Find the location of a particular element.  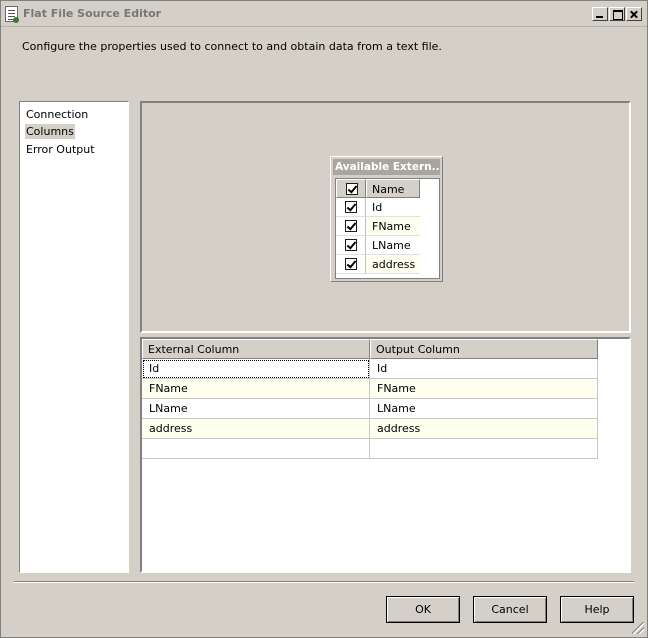

title-bar: Flat File Source Editor is located at coordinates (324, 14).